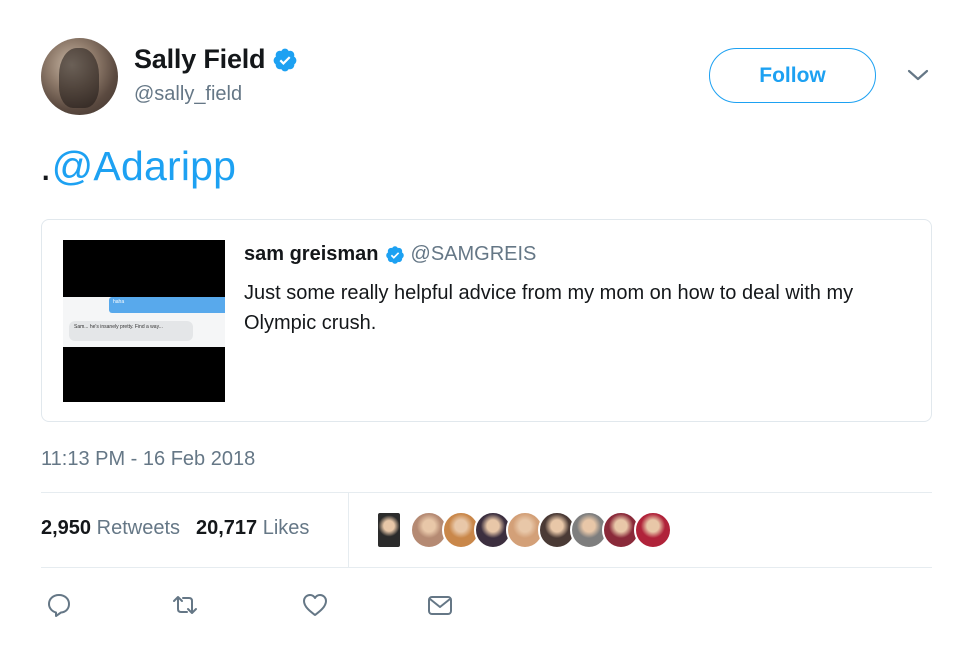 This screenshot has height=652, width=980. Describe the element at coordinates (440, 605) in the screenshot. I see `dm-icon` at that location.